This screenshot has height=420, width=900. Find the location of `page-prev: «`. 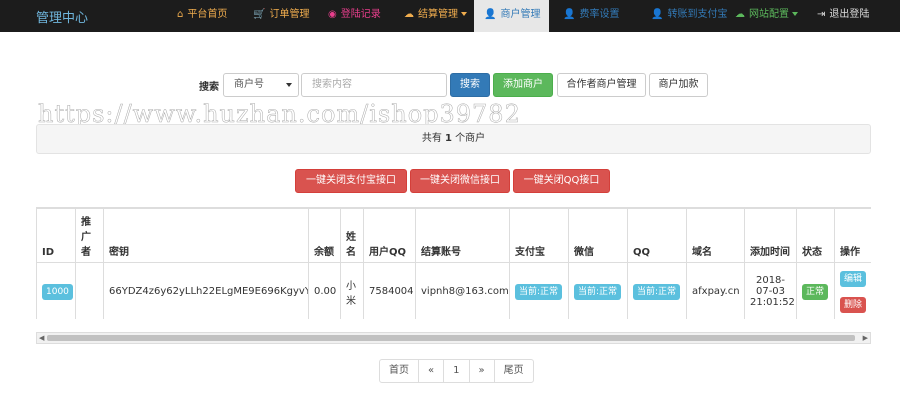

page-prev: « is located at coordinates (431, 371).